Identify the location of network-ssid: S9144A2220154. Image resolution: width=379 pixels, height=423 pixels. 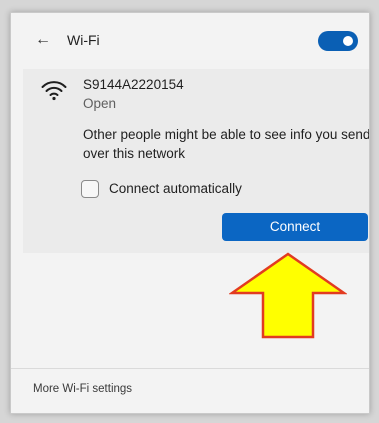
(133, 84).